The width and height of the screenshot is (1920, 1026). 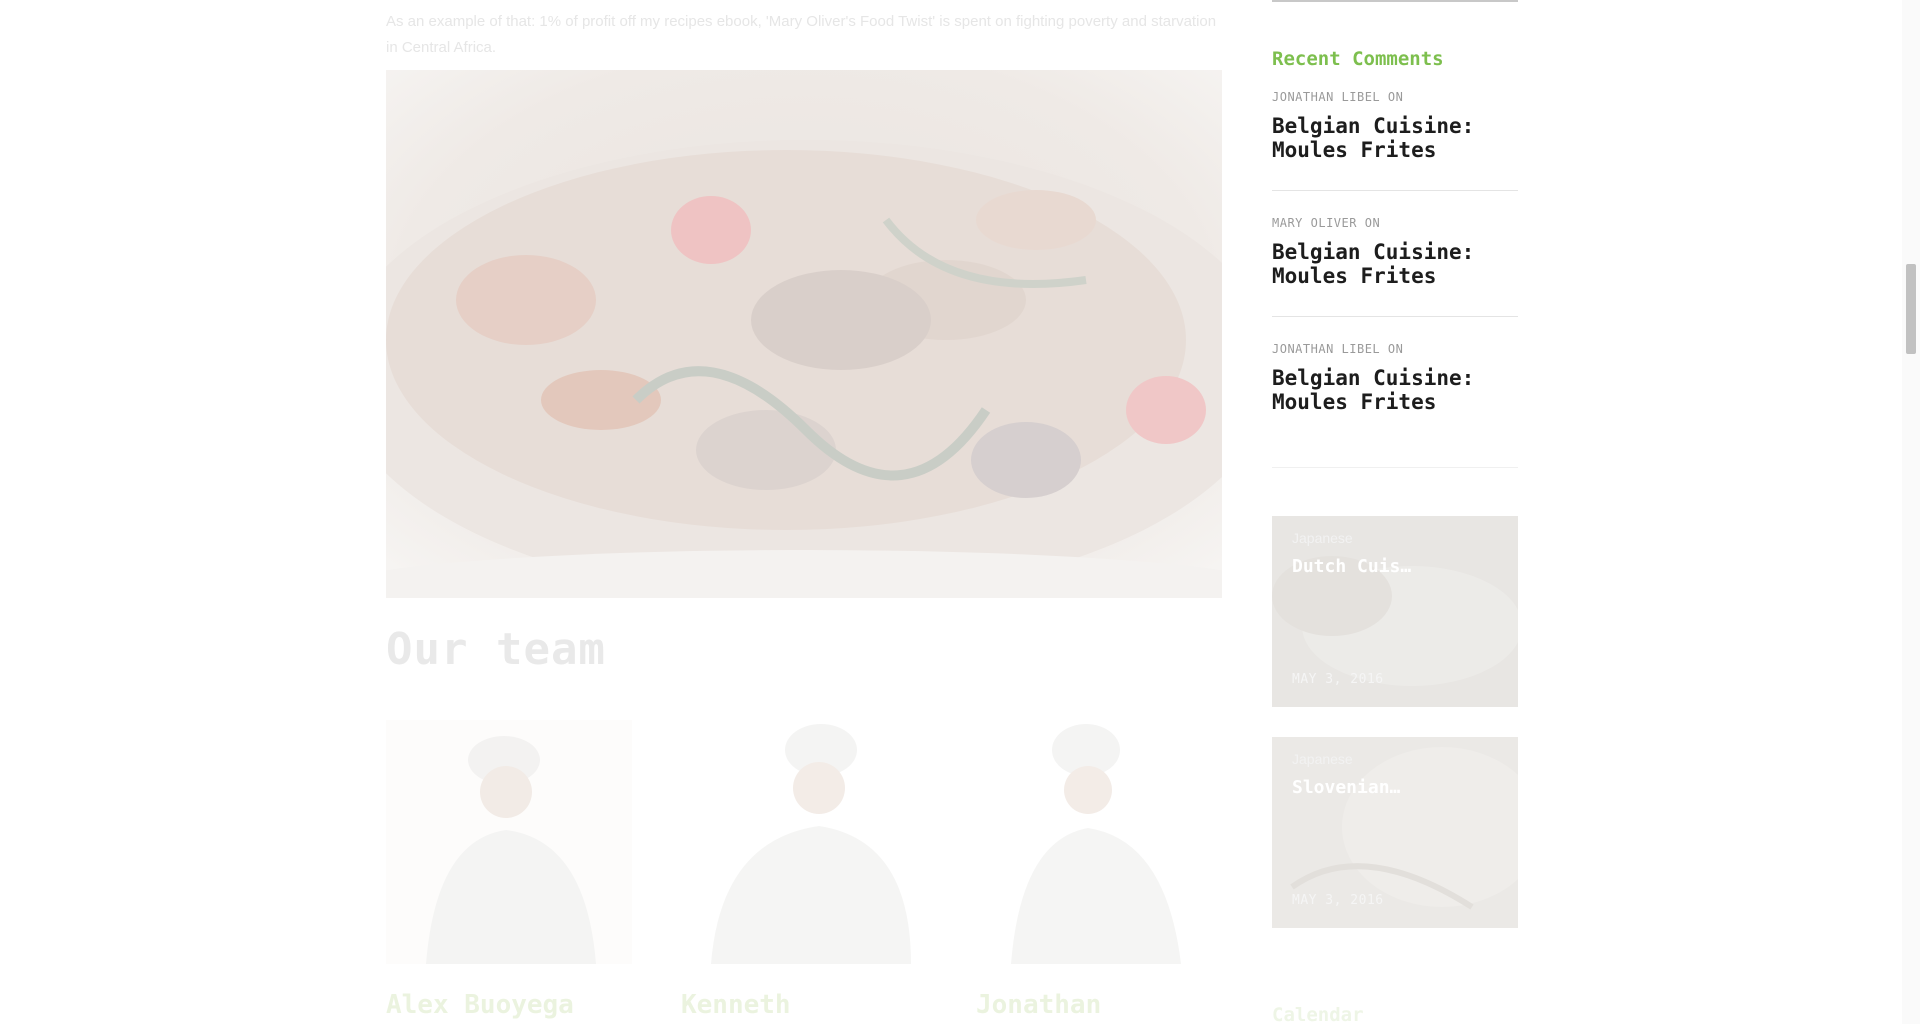 What do you see at coordinates (1395, 223) in the screenshot?
I see `comment-meta: MARY OLIVER ON` at bounding box center [1395, 223].